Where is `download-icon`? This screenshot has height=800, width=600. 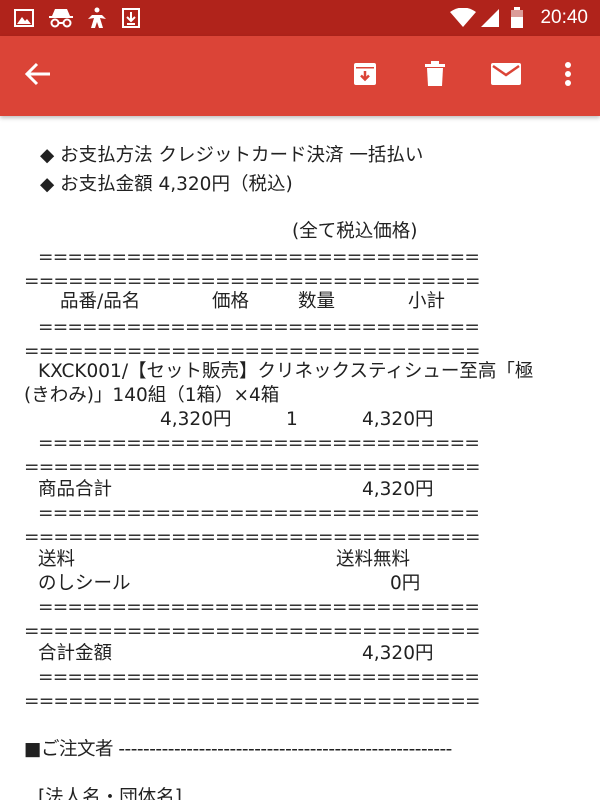 download-icon is located at coordinates (131, 18).